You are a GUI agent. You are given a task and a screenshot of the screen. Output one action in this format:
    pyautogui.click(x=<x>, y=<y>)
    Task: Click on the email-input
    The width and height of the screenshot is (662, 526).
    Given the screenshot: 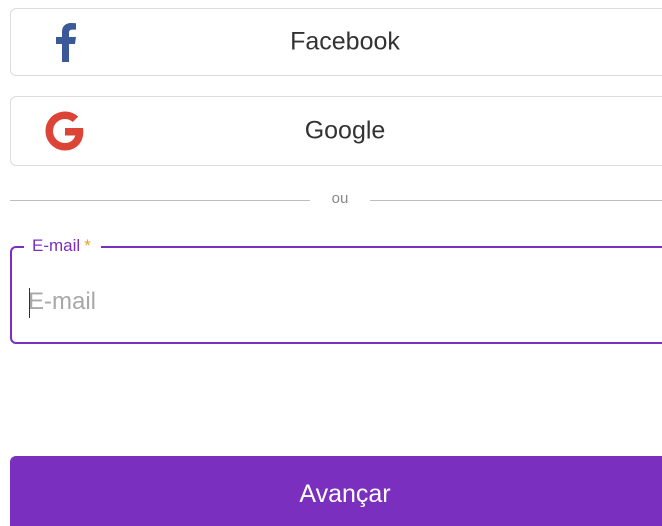 What is the action you would take?
    pyautogui.click(x=328, y=302)
    